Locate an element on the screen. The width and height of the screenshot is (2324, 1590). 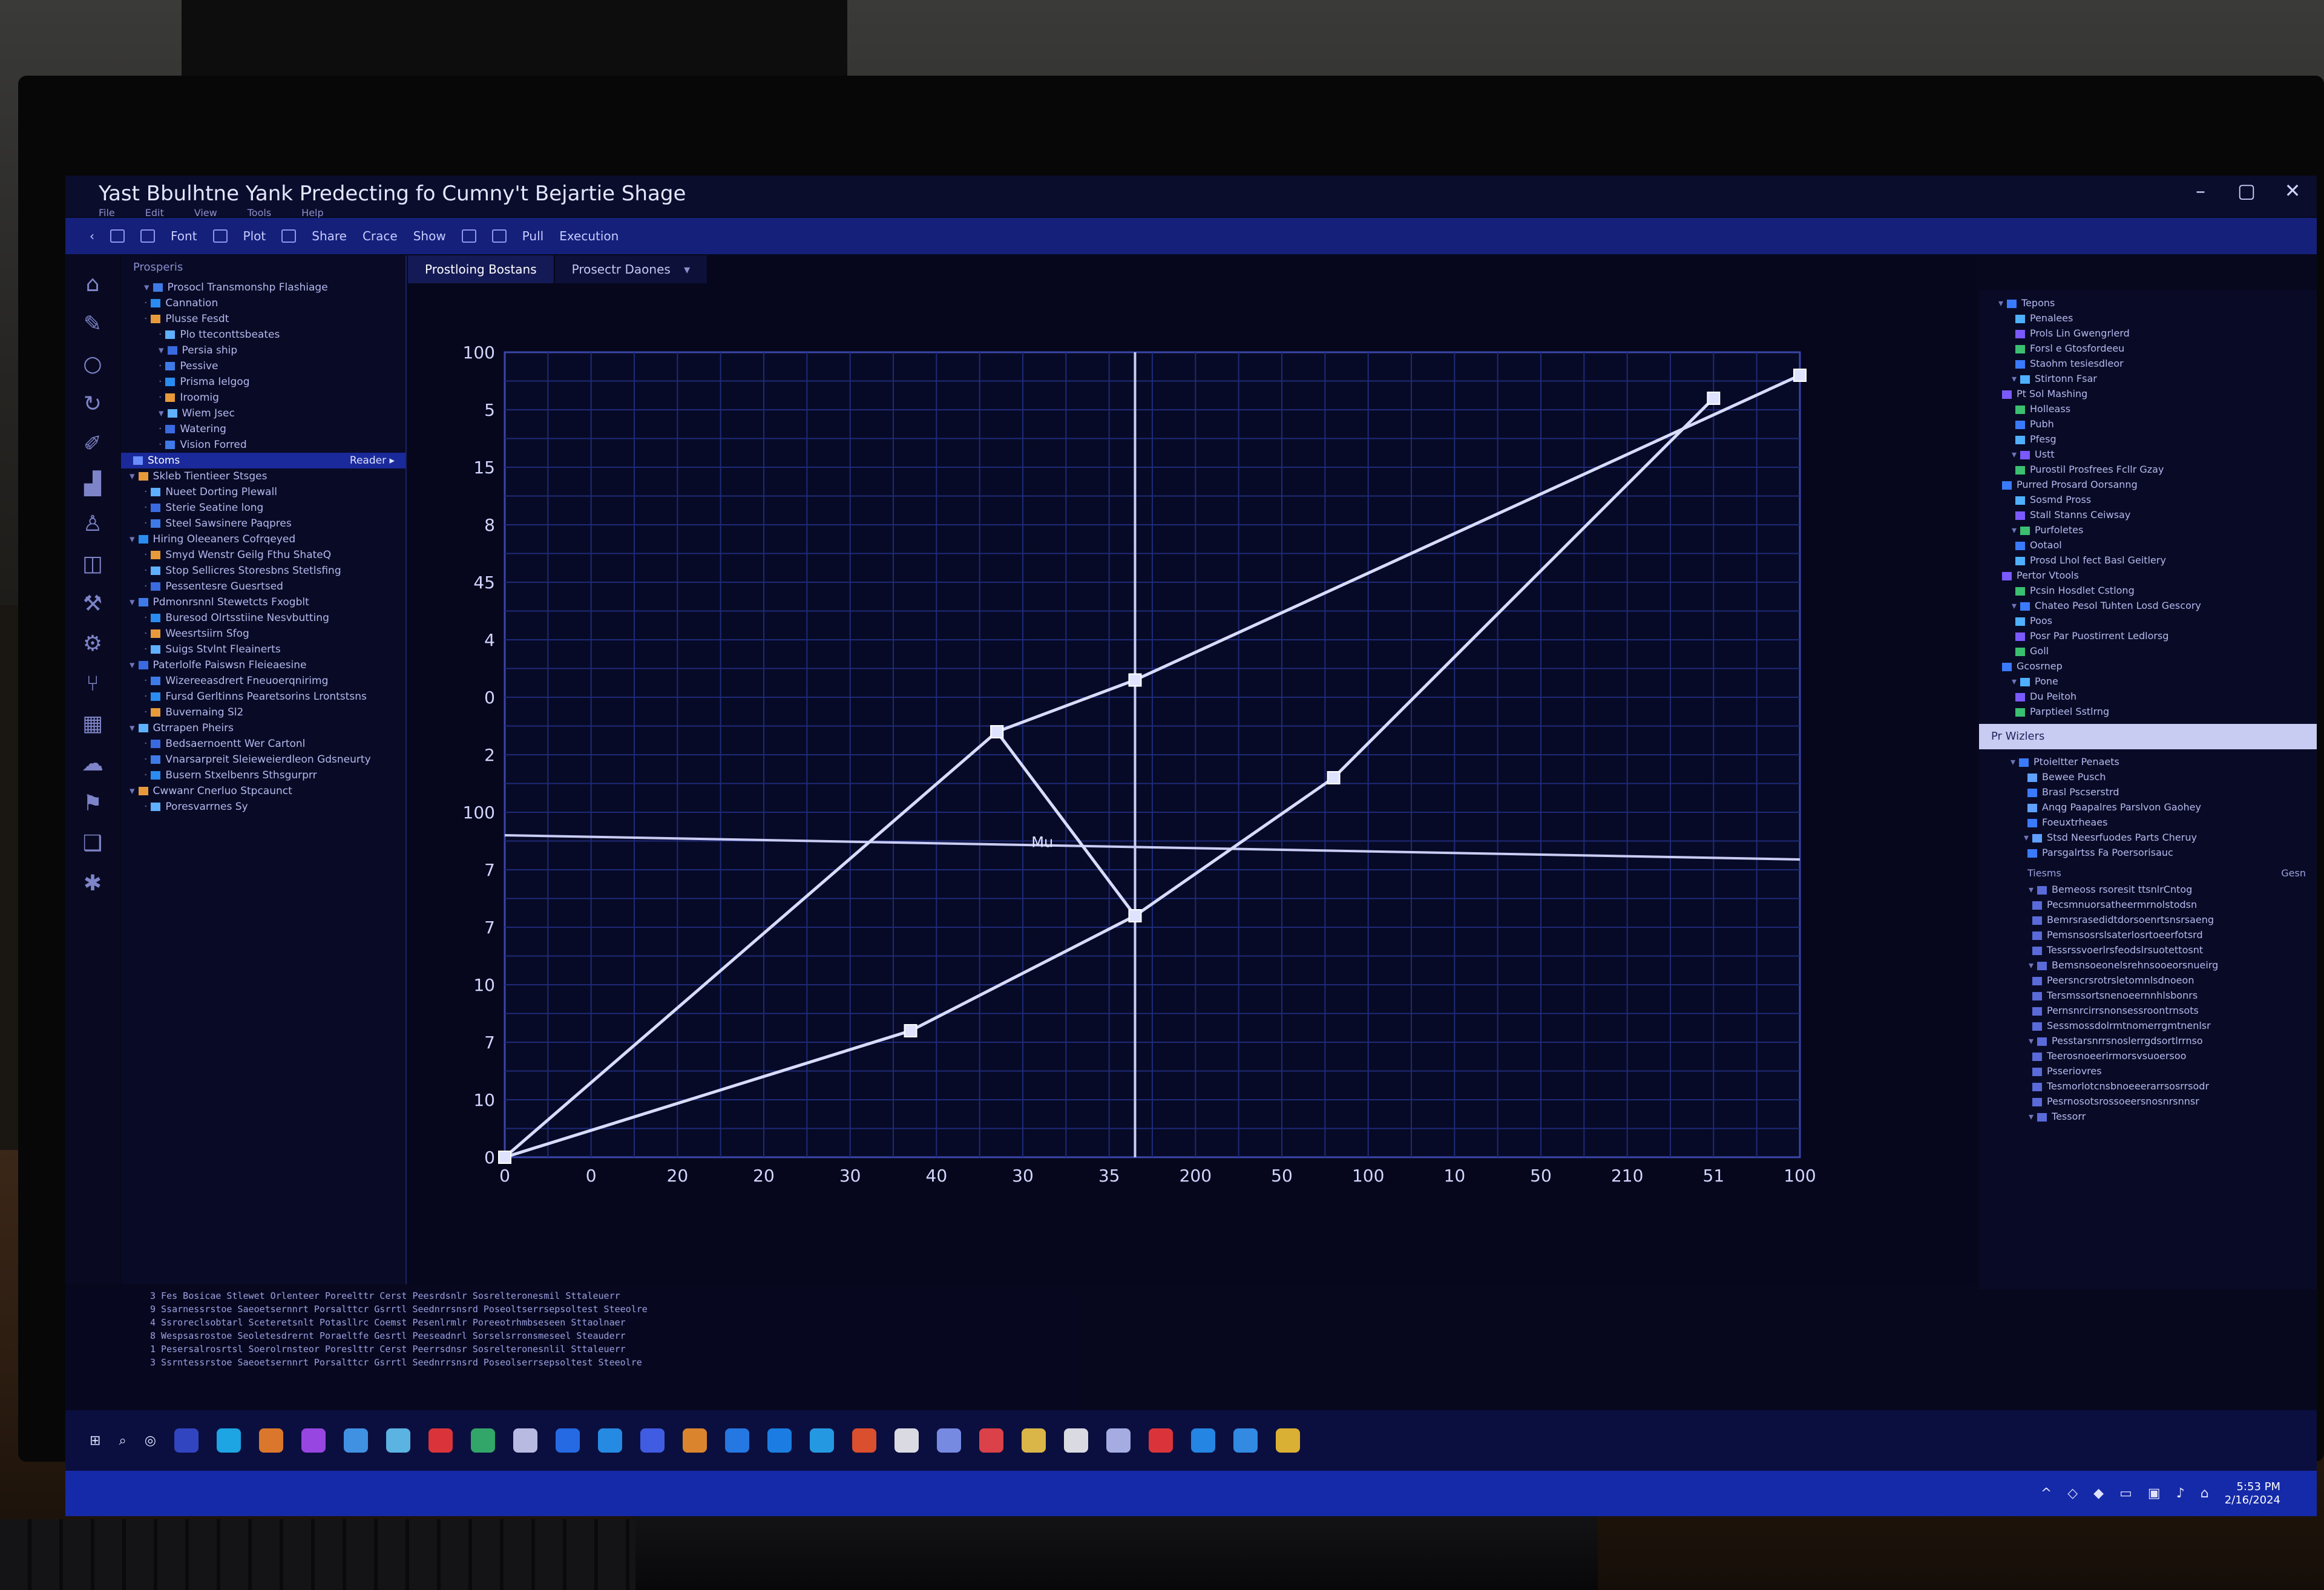
properties-item: Pertor Vtools is located at coordinates (2148, 575).